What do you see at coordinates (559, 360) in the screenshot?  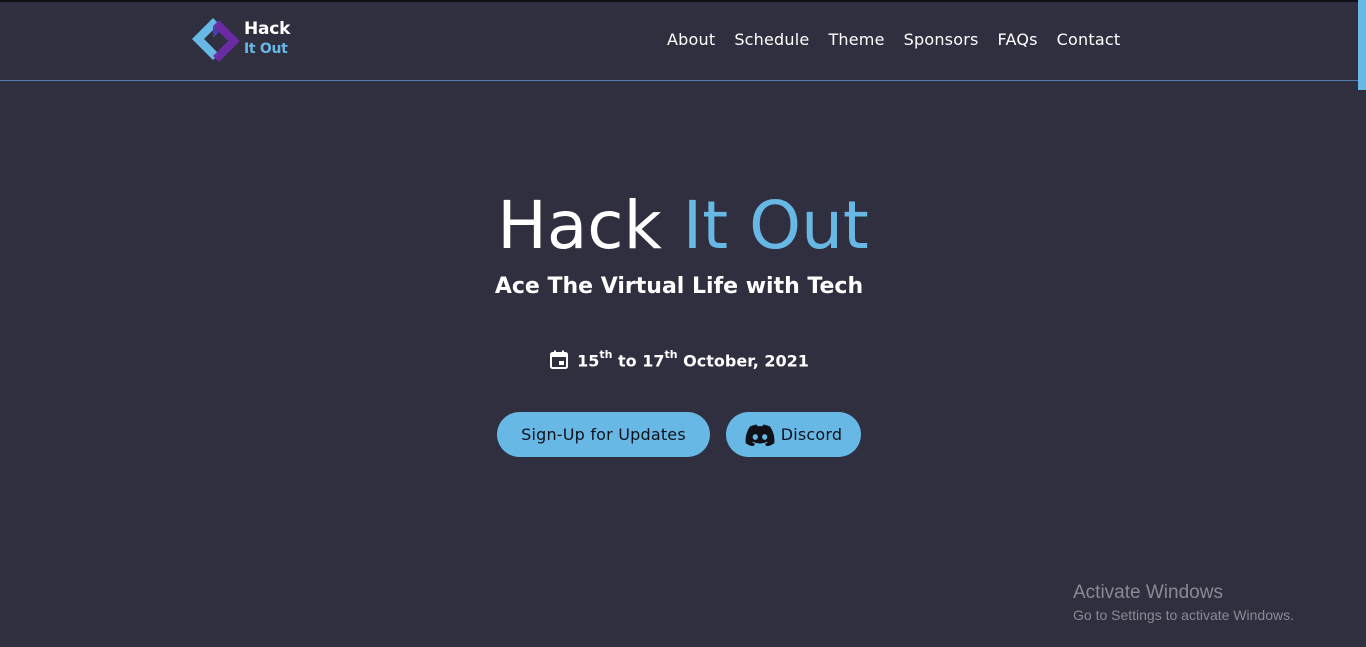 I see `calendar-icon` at bounding box center [559, 360].